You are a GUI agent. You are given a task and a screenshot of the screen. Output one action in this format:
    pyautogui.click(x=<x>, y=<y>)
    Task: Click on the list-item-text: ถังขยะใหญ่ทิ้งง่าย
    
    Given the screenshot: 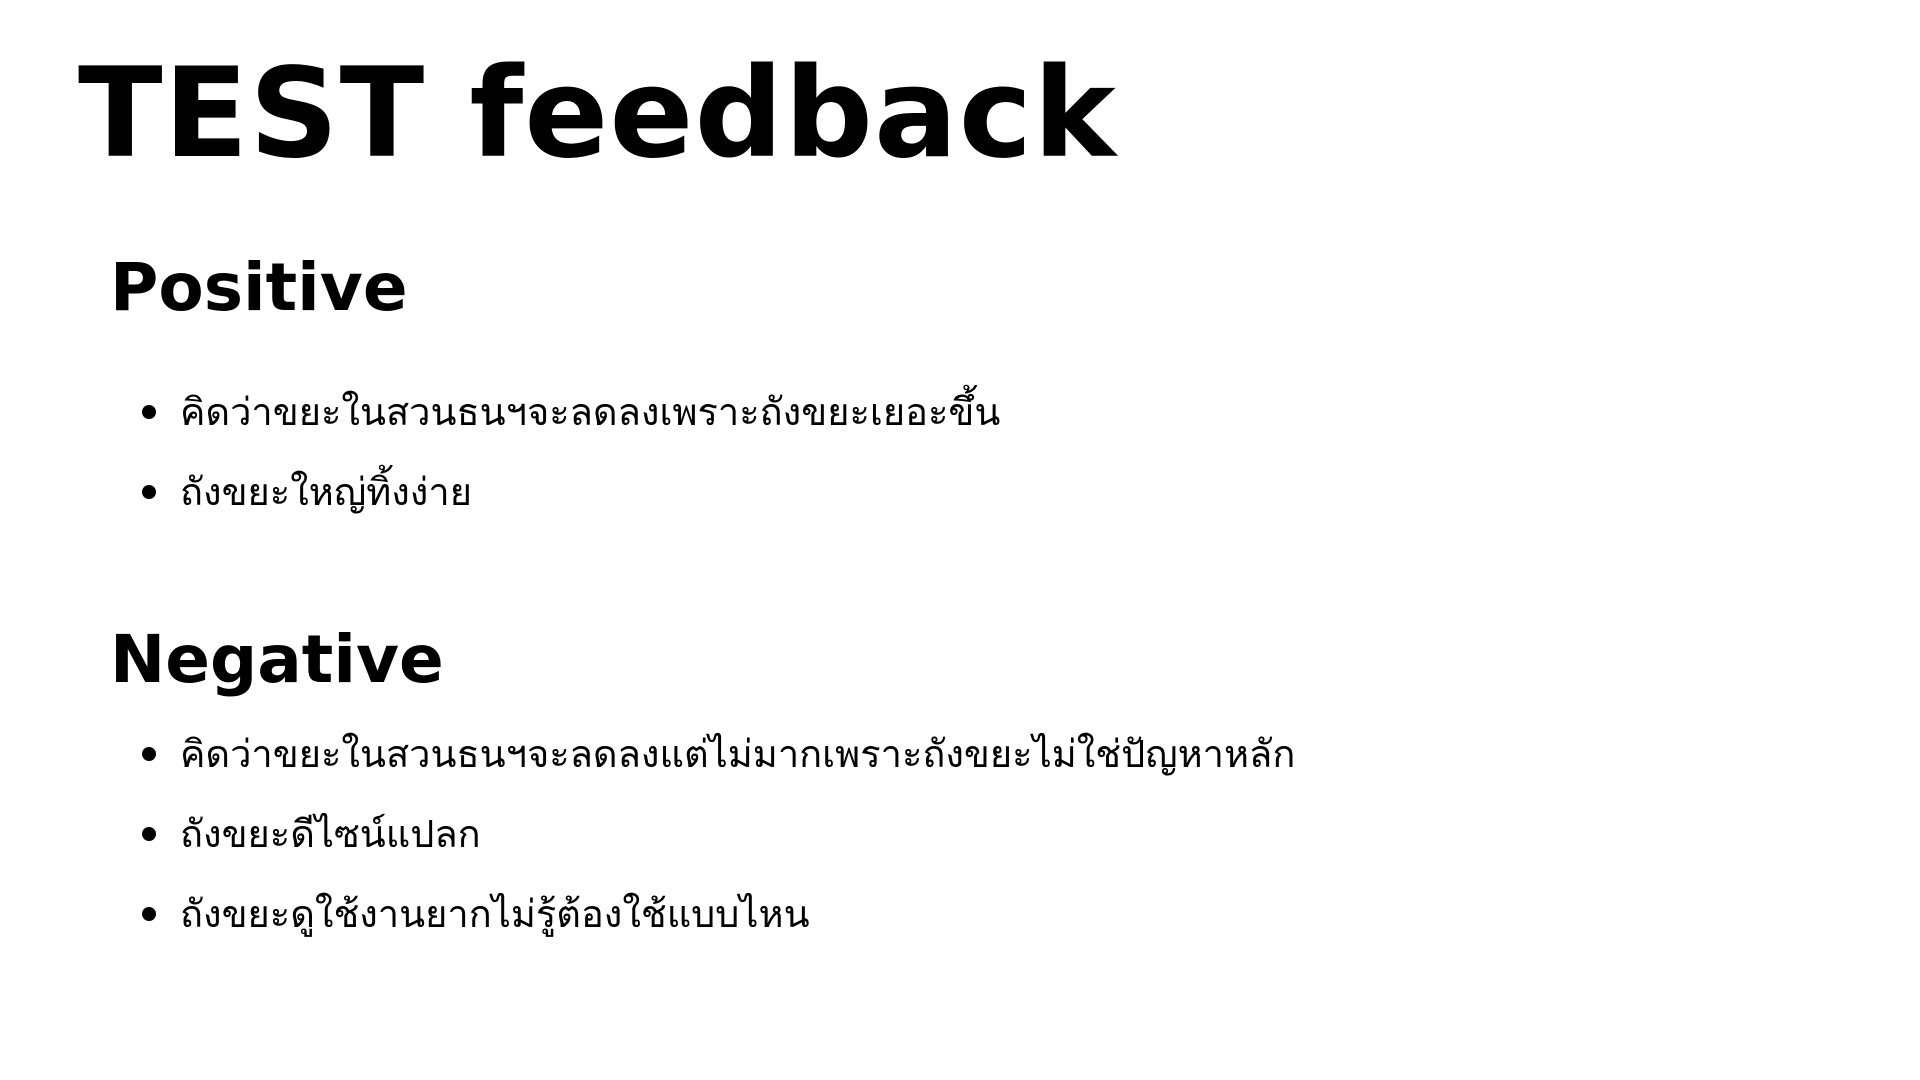 What is the action you would take?
    pyautogui.click(x=326, y=492)
    